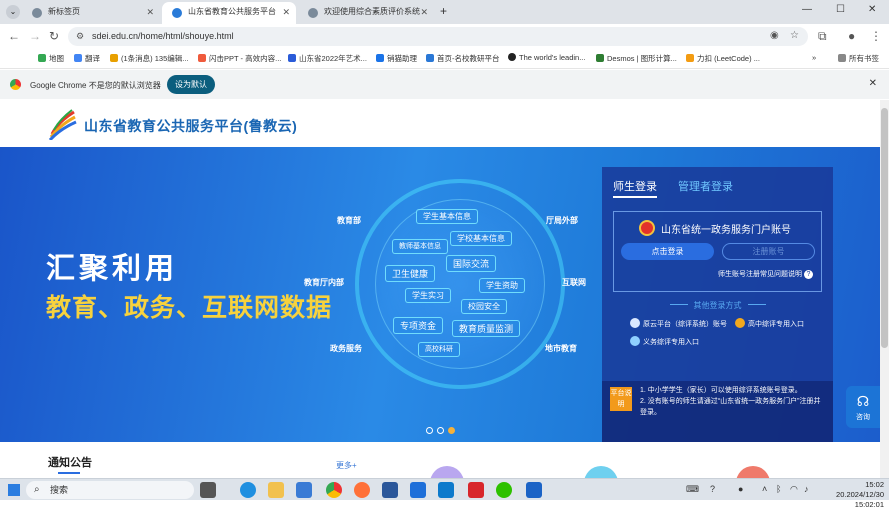 This screenshot has height=510, width=889. I want to click on bookmark-item: 首页-名校教研平台, so click(463, 58).